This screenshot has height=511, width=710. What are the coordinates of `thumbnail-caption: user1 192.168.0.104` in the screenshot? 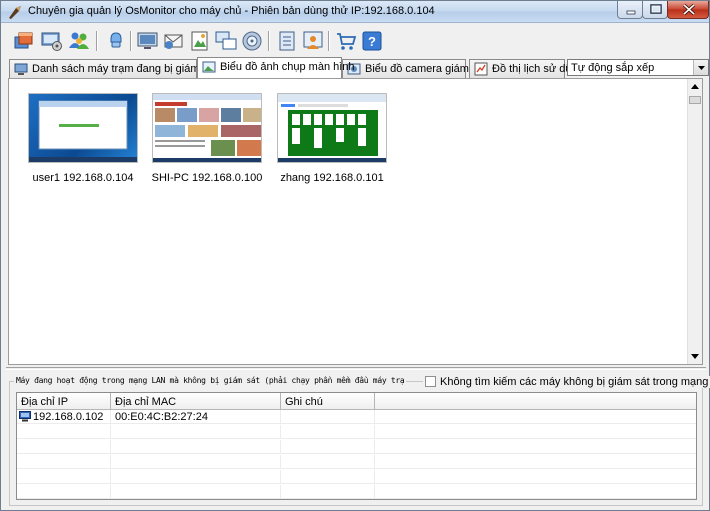 It's located at (83, 178).